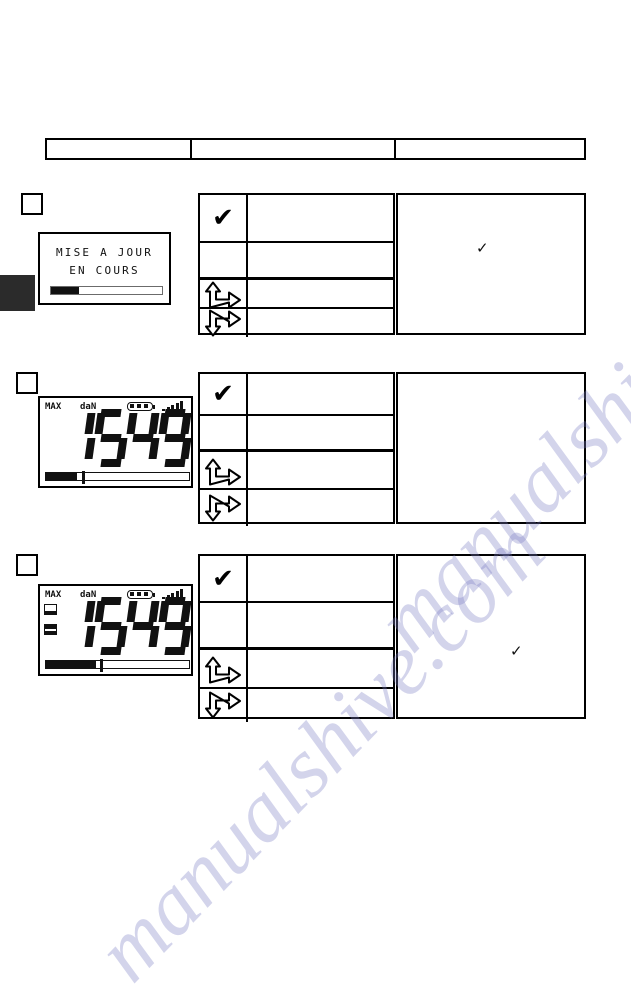 This screenshot has width=631, height=1000. What do you see at coordinates (17, 293) in the screenshot?
I see `page-edge-tab` at bounding box center [17, 293].